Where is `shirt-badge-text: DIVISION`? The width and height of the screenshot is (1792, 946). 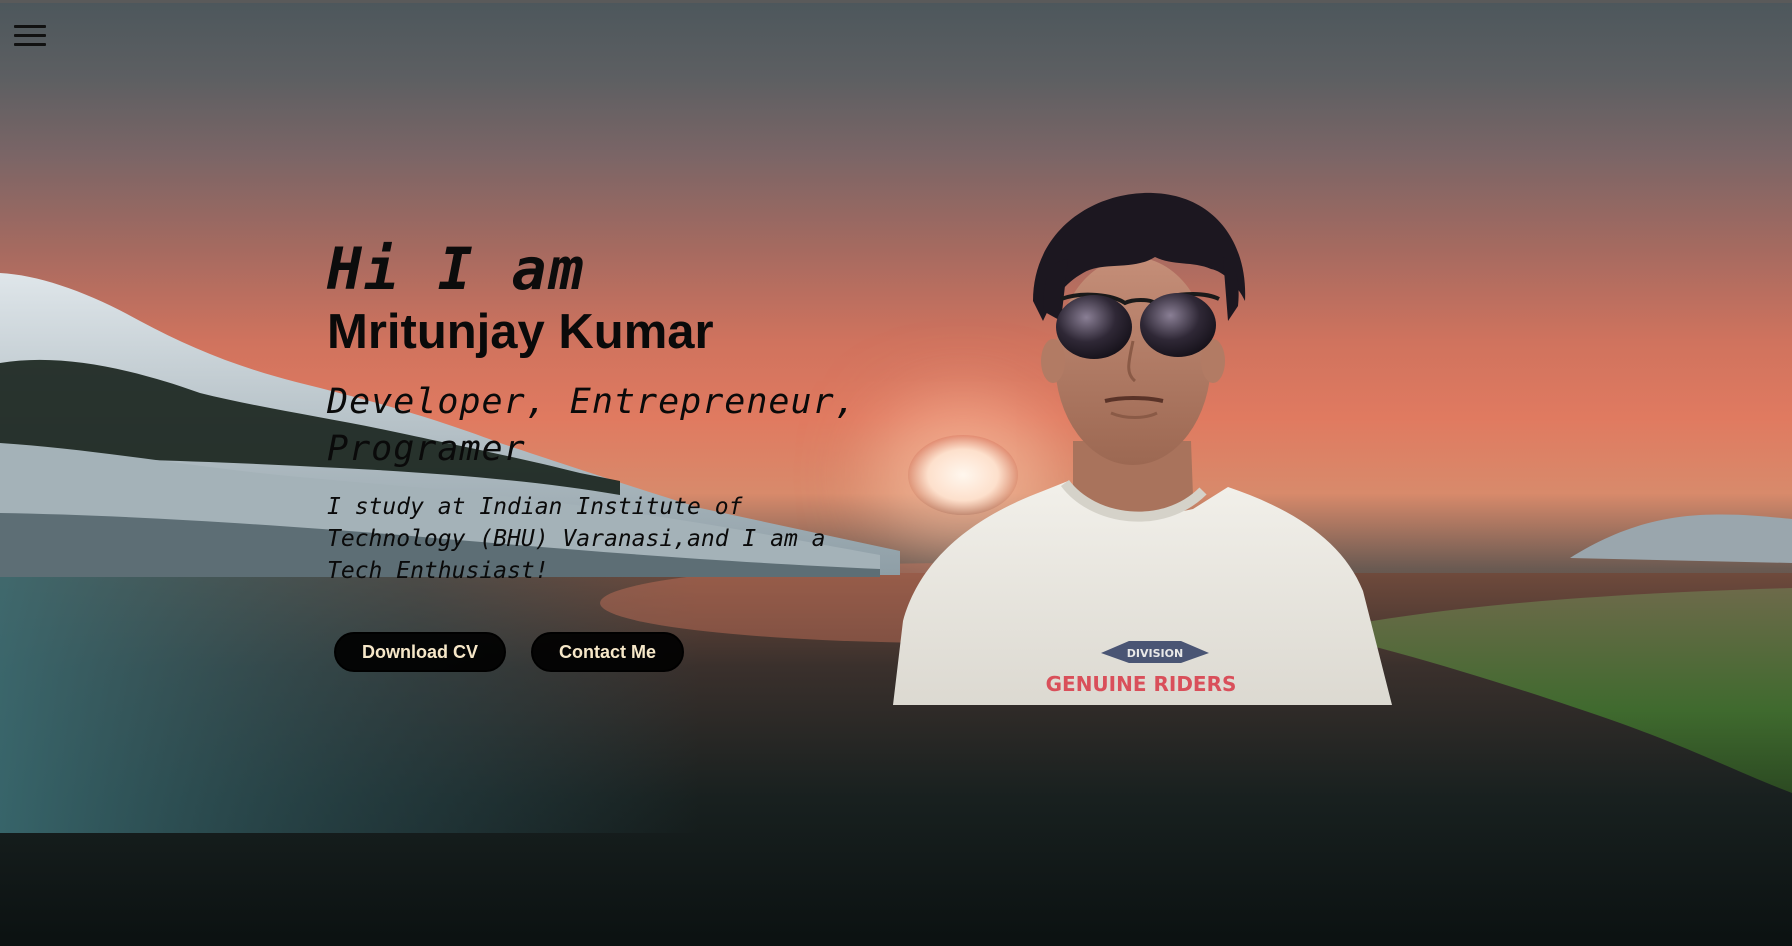
shirt-badge-text: DIVISION is located at coordinates (1155, 653).